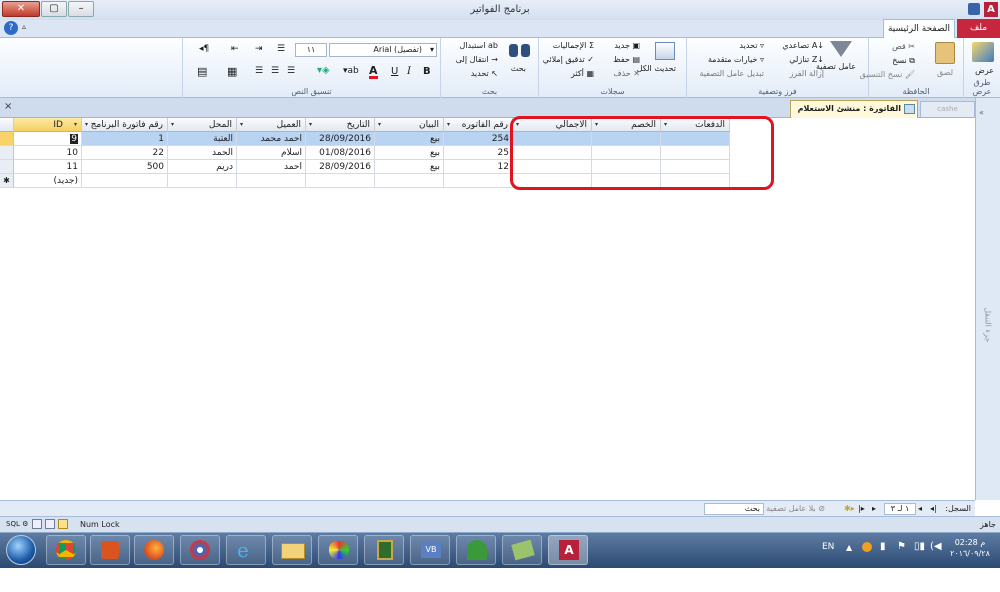 Image resolution: width=1000 pixels, height=592 pixels. I want to click on expand-pane-icon: », so click(981, 112).